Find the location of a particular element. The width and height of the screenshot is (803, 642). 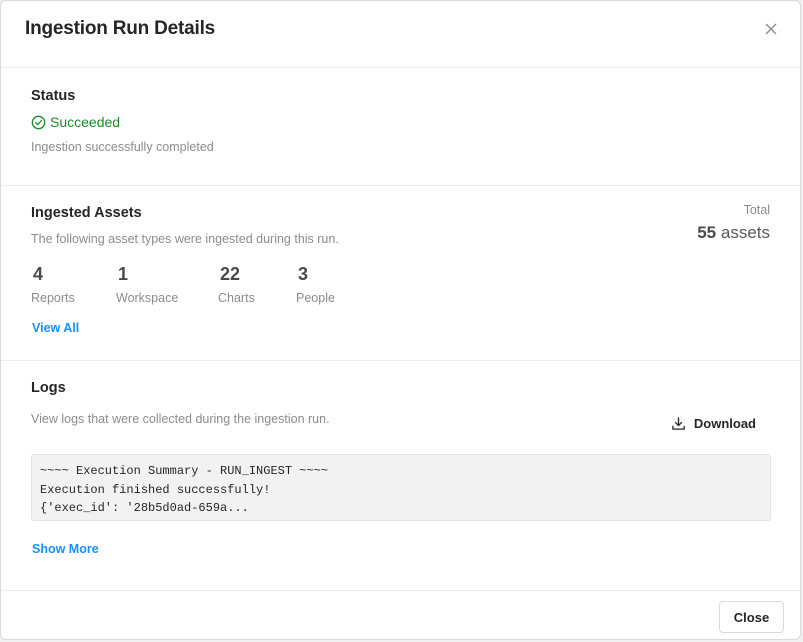

asset-stat-charts: 22 Charts is located at coordinates (236, 284).